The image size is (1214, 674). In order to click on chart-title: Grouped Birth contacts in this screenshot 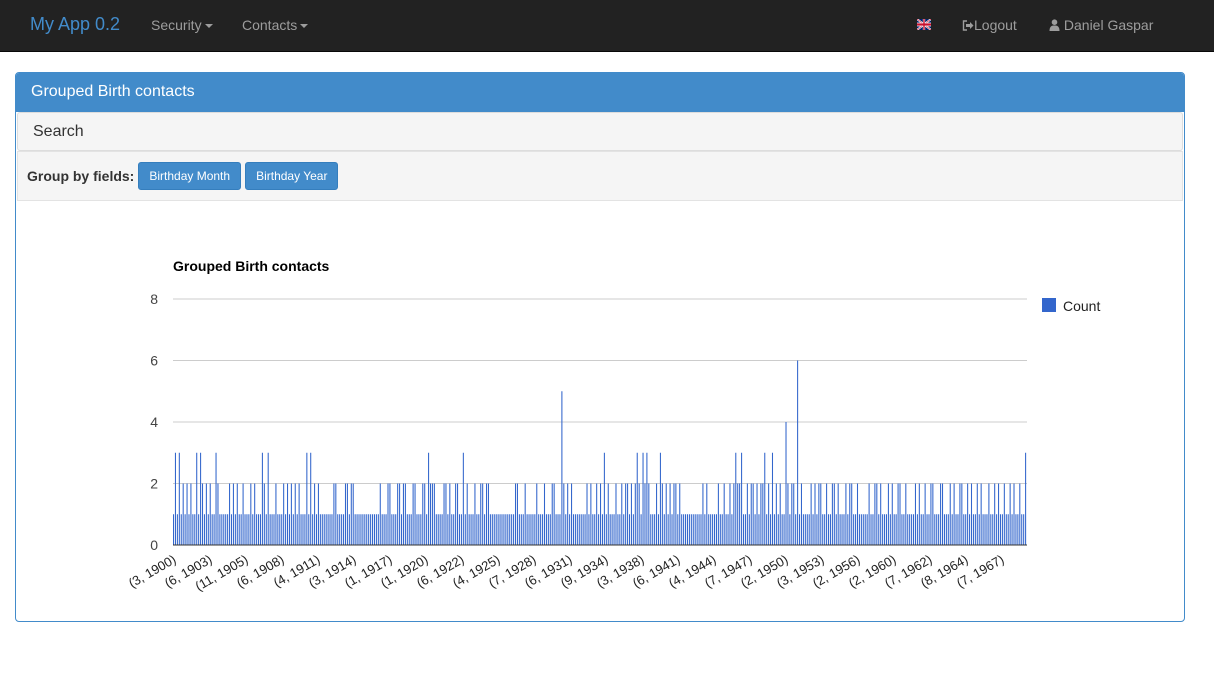, I will do `click(251, 266)`.